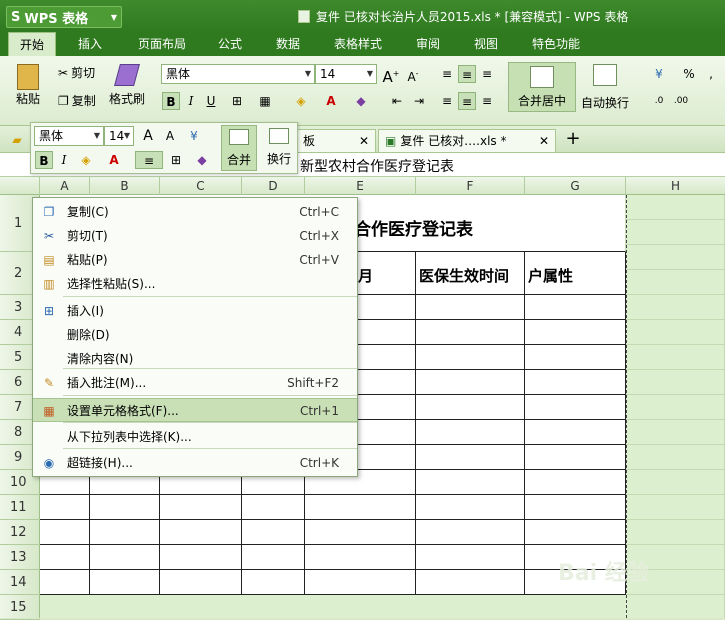 The height and width of the screenshot is (620, 725). What do you see at coordinates (230, 44) in the screenshot?
I see `tab-formulas: 公式` at bounding box center [230, 44].